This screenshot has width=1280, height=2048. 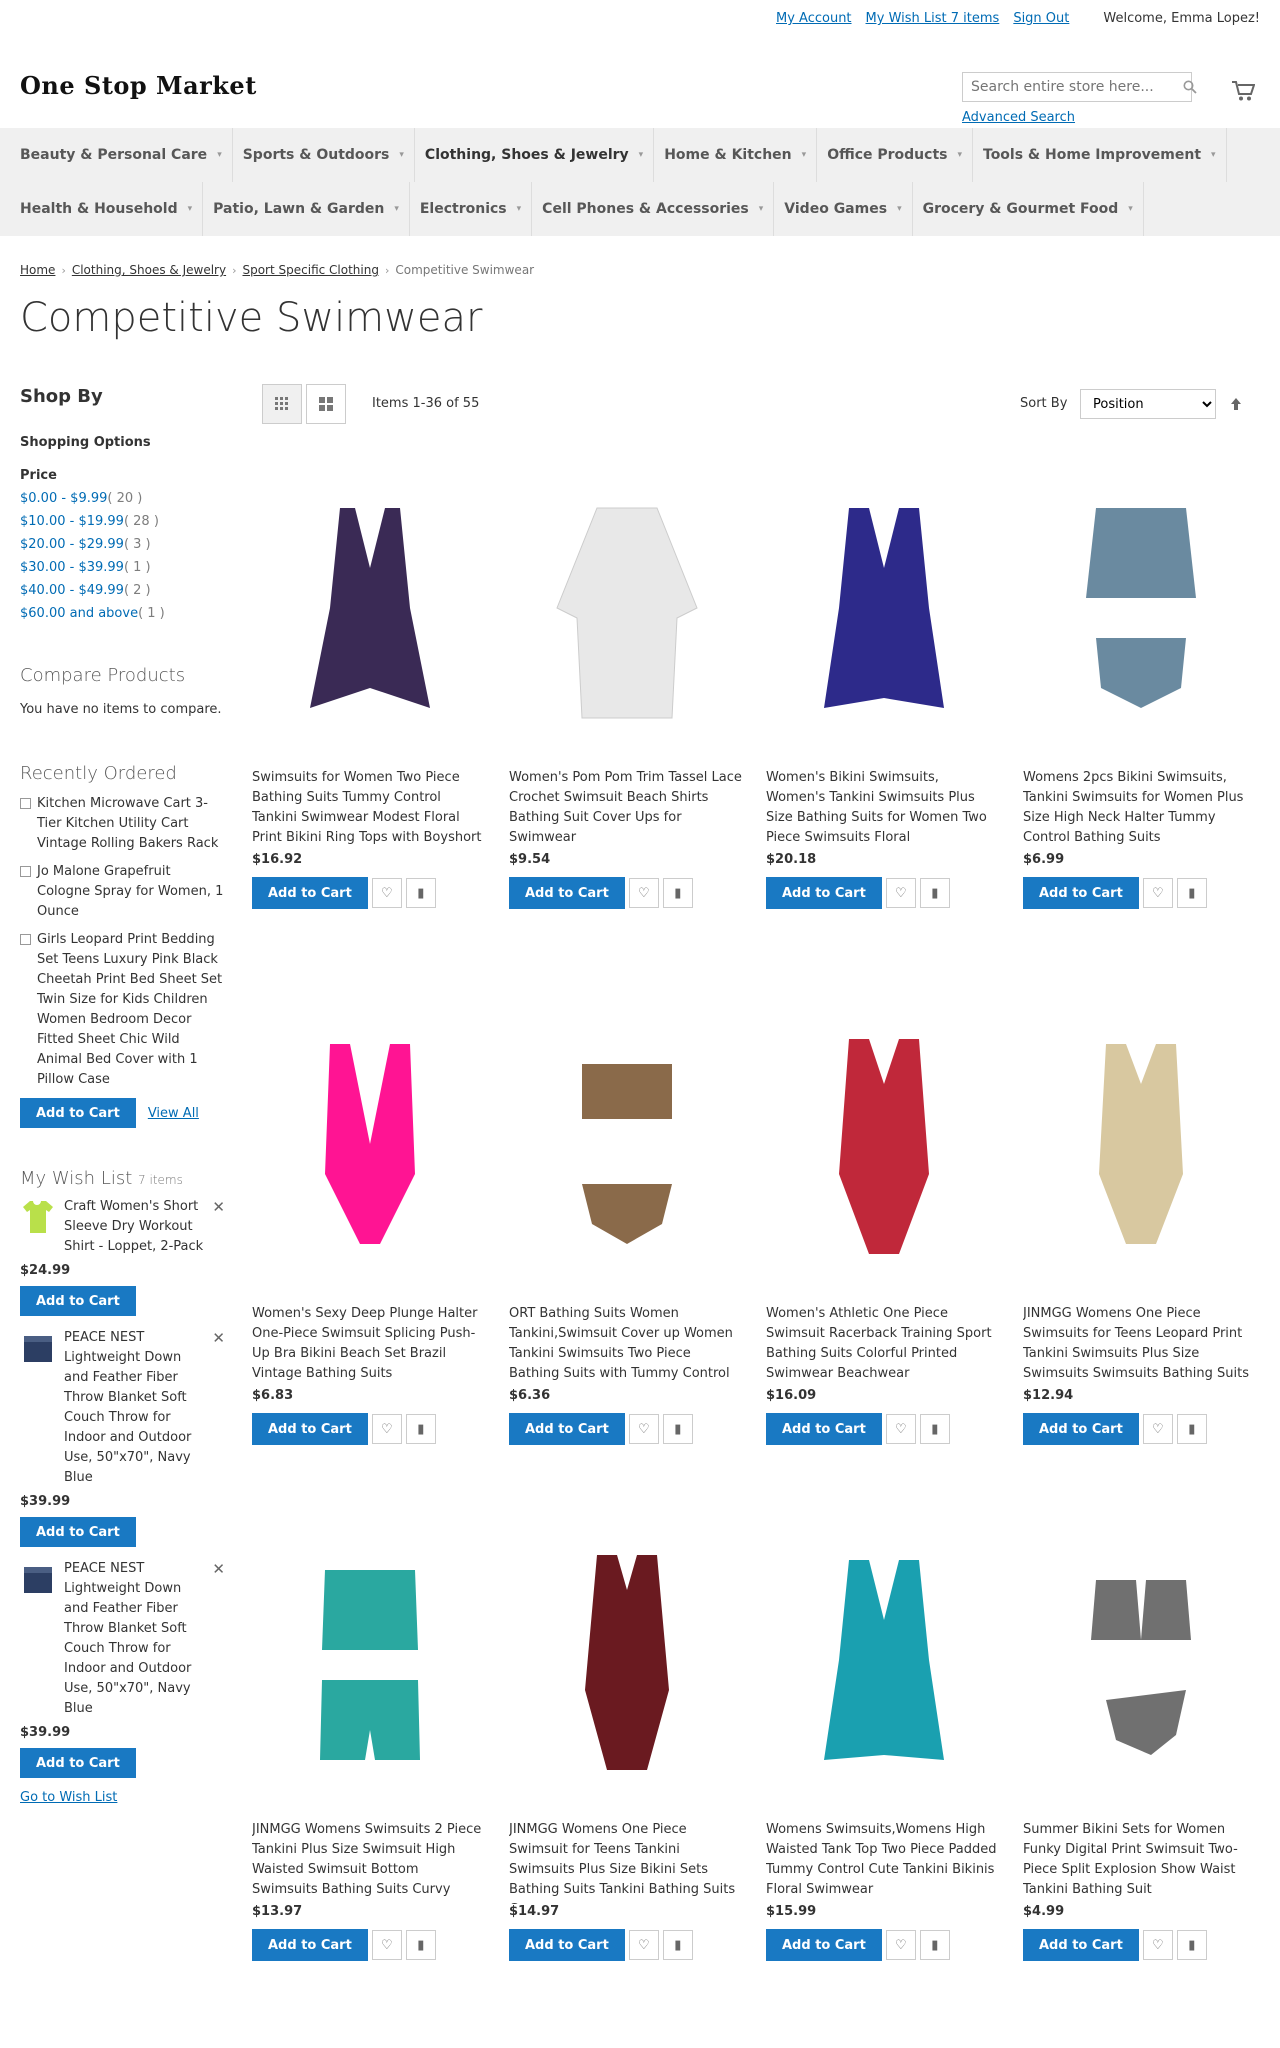 I want to click on search-input, so click(x=1077, y=87).